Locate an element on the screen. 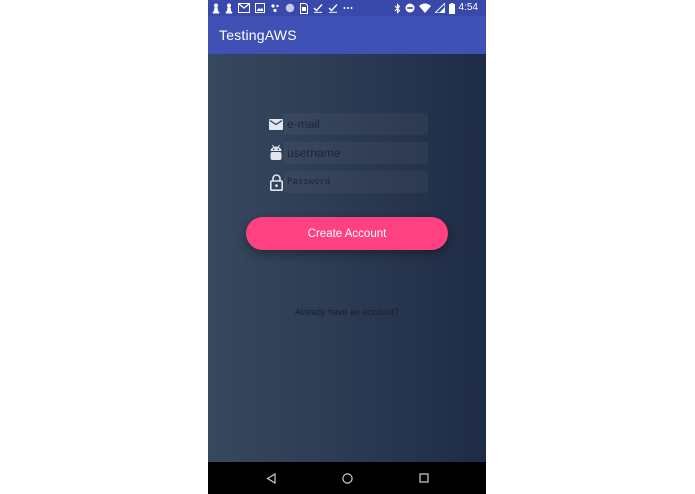  app-title: TestingAWS is located at coordinates (258, 35).